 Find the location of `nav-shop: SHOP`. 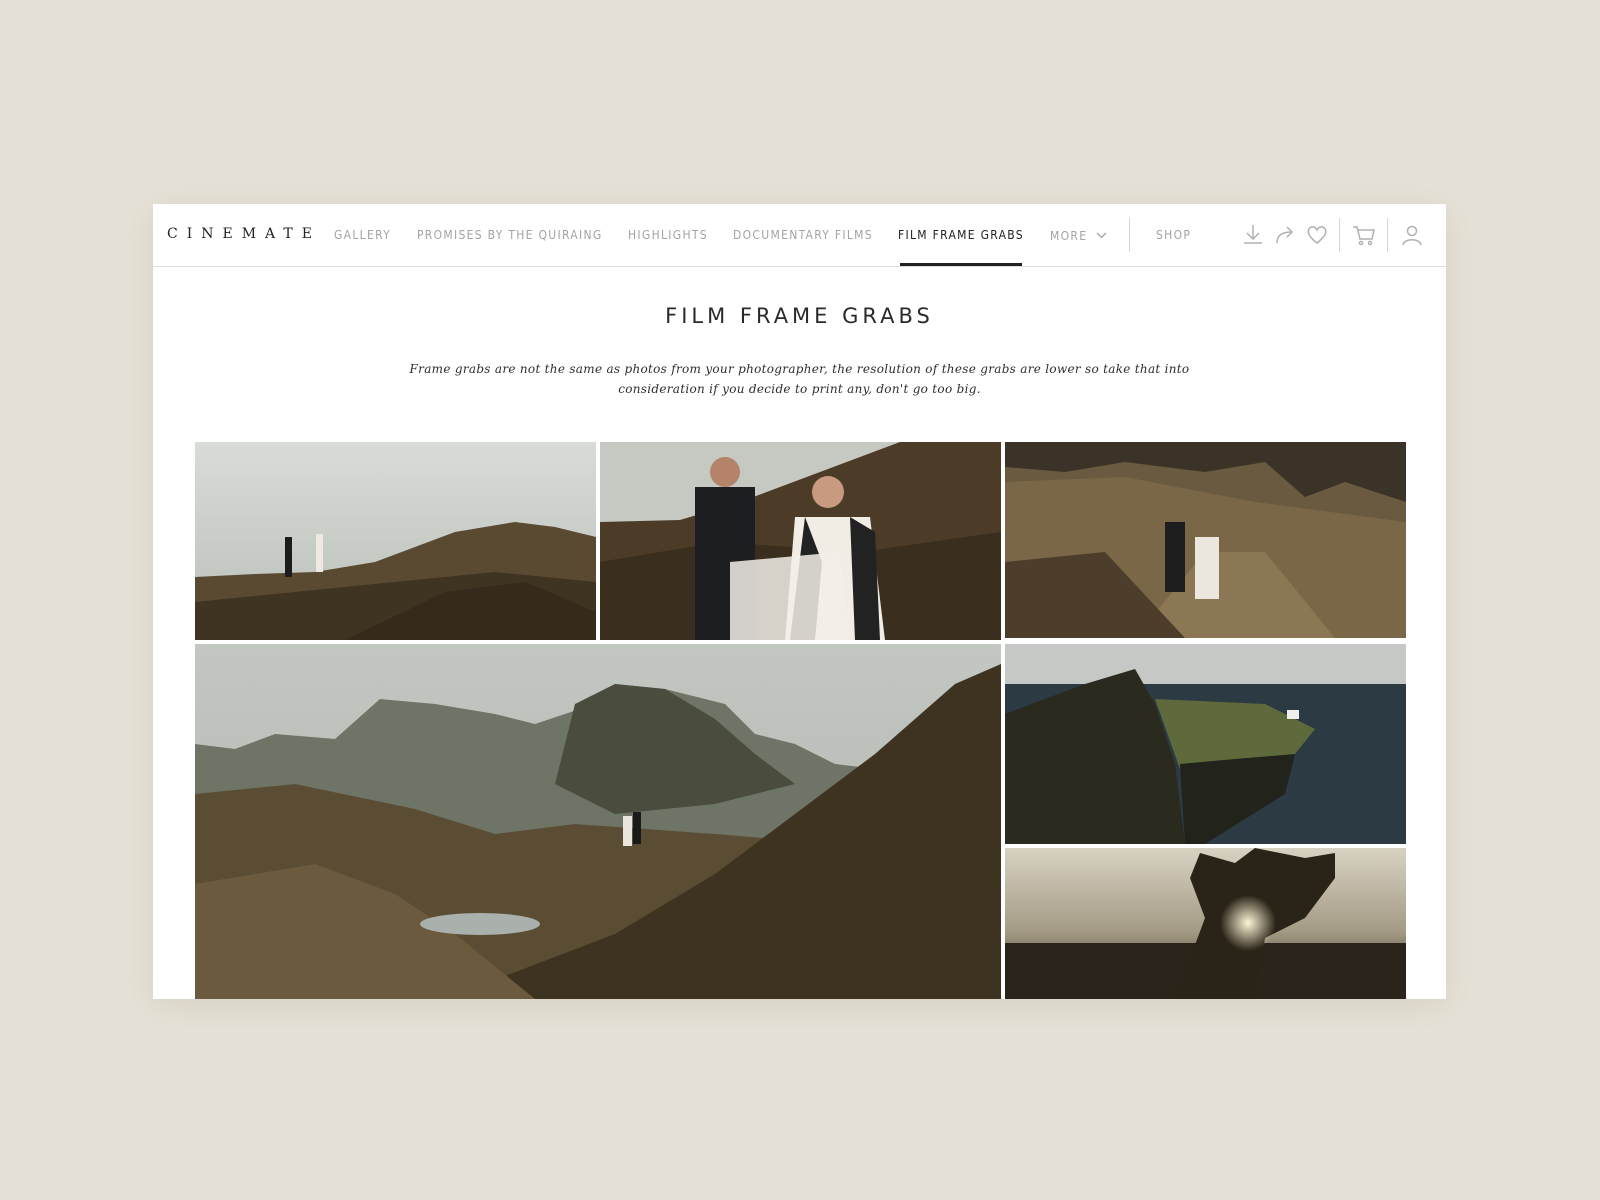

nav-shop: SHOP is located at coordinates (1173, 235).